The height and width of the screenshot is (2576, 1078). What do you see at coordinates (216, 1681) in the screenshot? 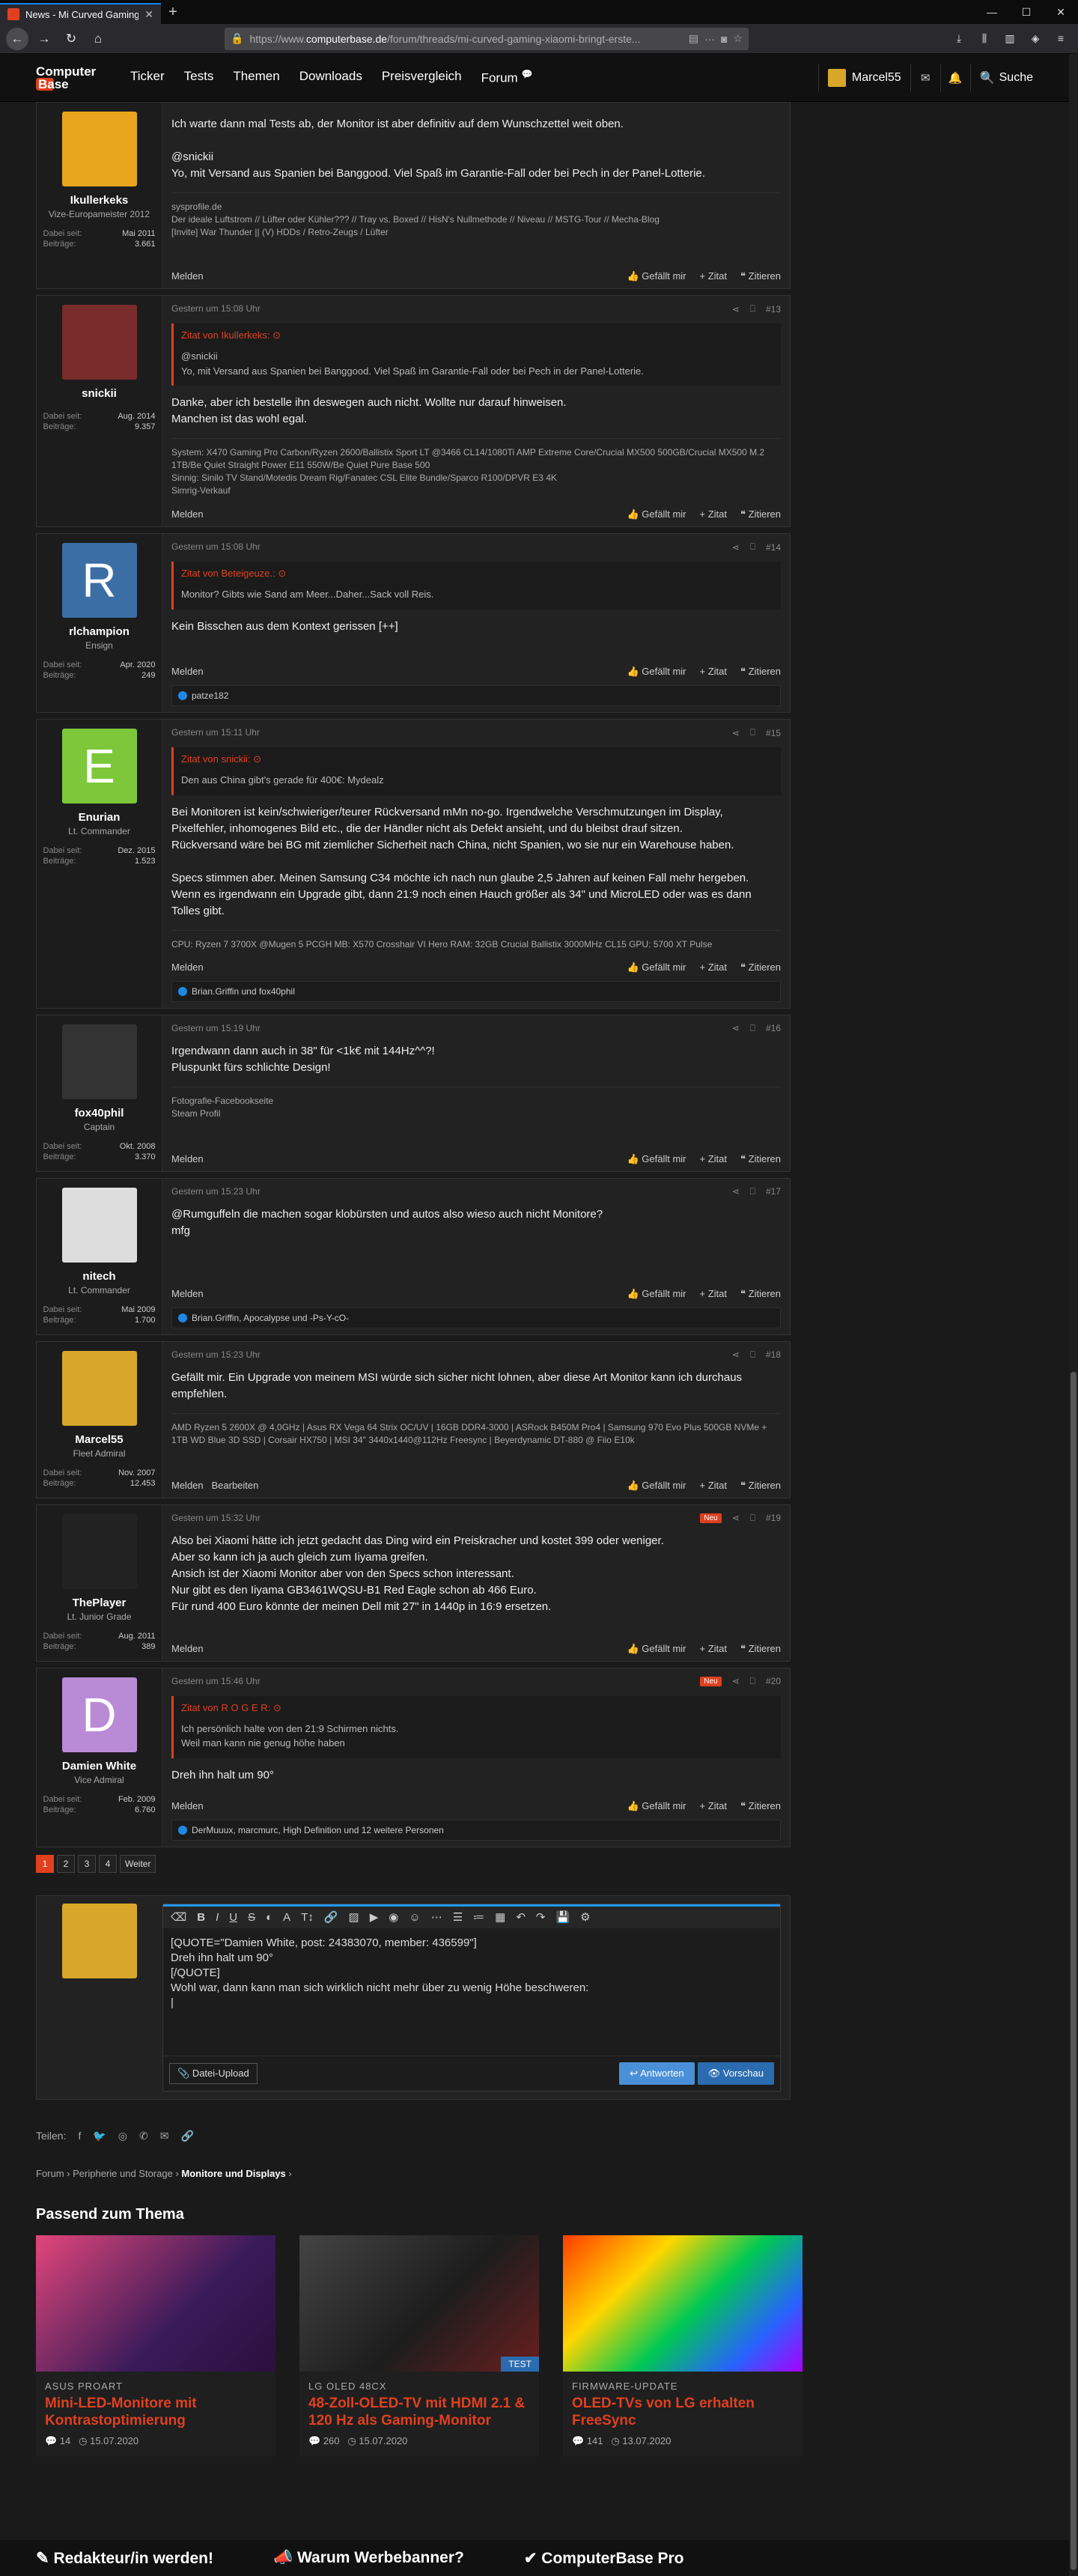
I see `post-date: Gestern um 15:46 Uhr` at bounding box center [216, 1681].